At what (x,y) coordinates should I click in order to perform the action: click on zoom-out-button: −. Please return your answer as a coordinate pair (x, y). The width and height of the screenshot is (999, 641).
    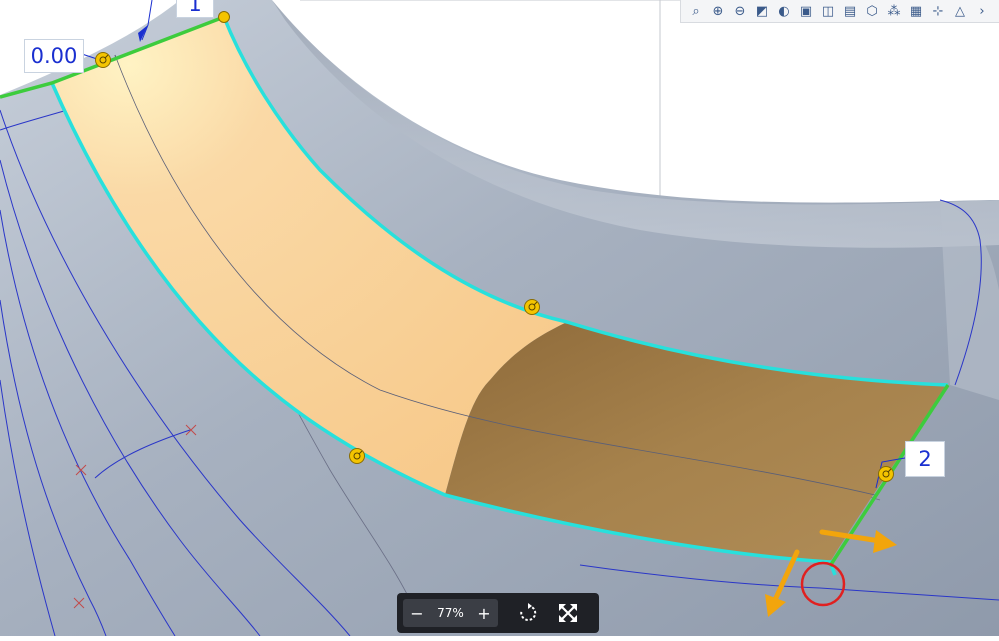
    Looking at the image, I should click on (417, 613).